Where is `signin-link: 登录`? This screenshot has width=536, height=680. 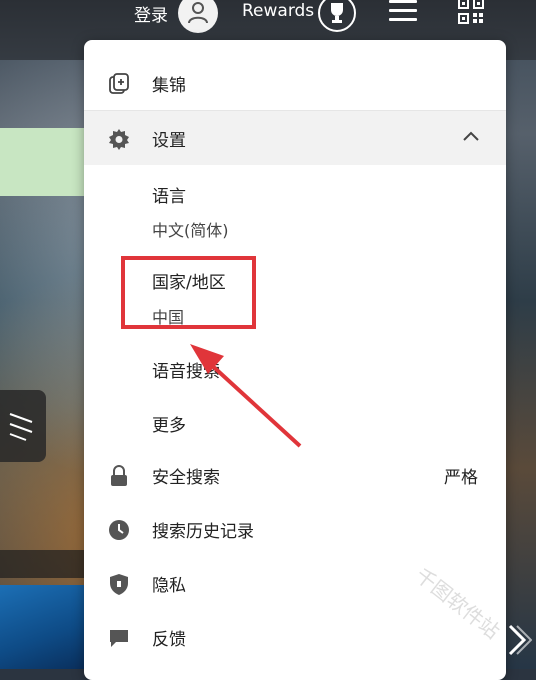 signin-link: 登录 is located at coordinates (151, 13).